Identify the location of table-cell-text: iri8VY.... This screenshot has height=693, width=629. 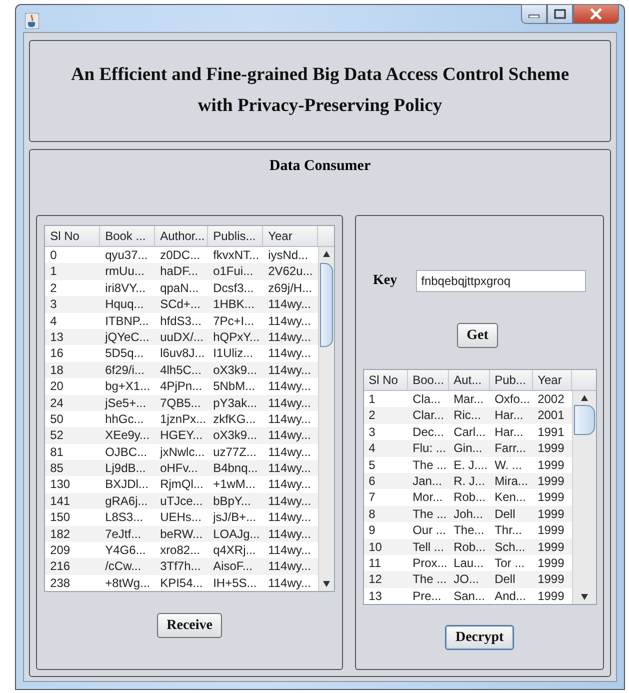
(125, 288).